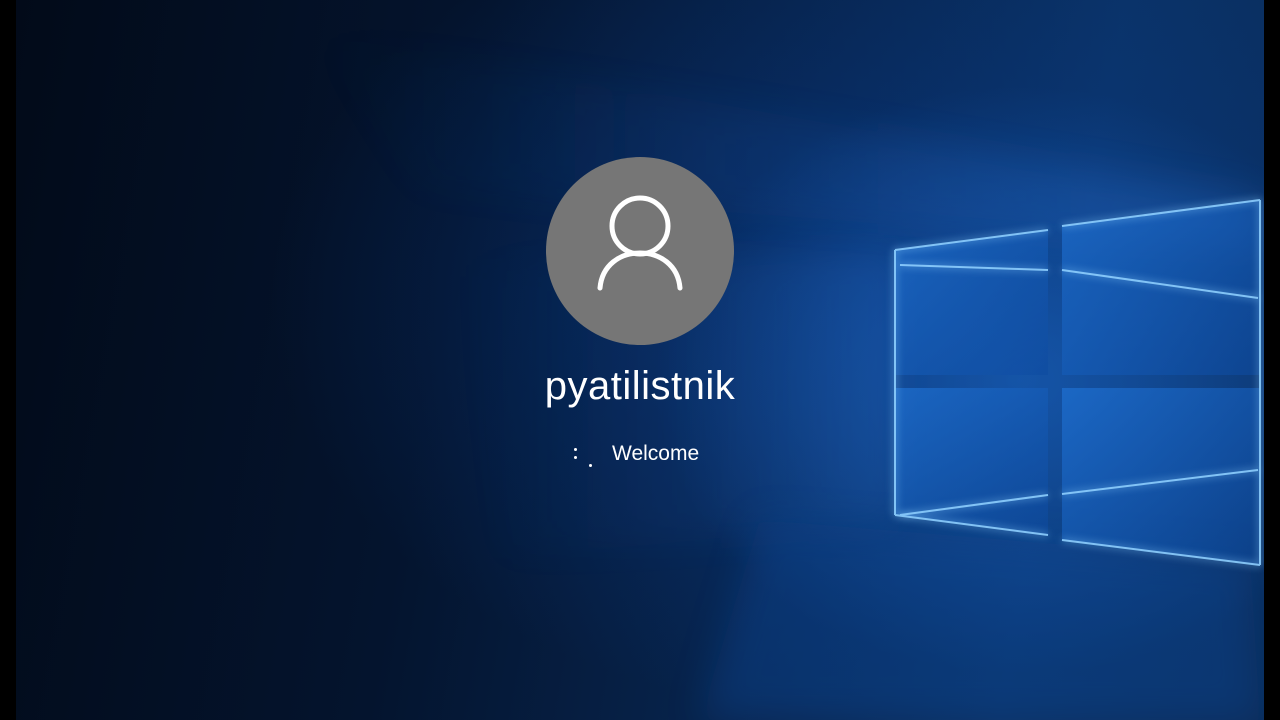  I want to click on window-panes, so click(1077, 382).